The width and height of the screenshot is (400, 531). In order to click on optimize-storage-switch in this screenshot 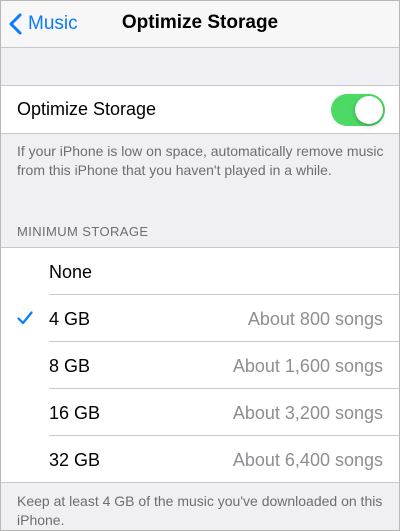, I will do `click(358, 110)`.